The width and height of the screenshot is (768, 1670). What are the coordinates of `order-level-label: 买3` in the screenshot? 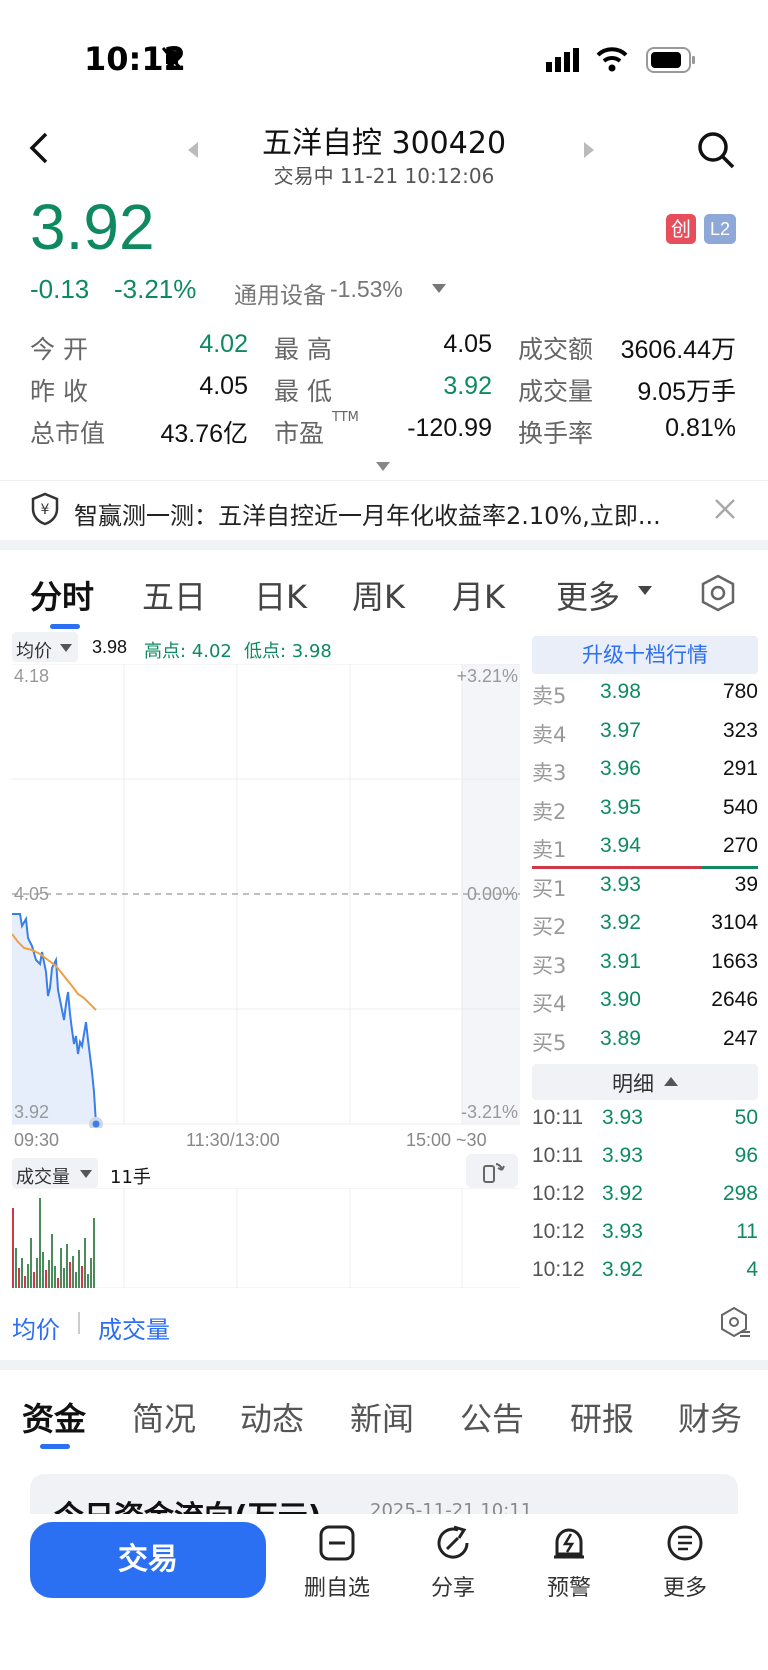 It's located at (549, 965).